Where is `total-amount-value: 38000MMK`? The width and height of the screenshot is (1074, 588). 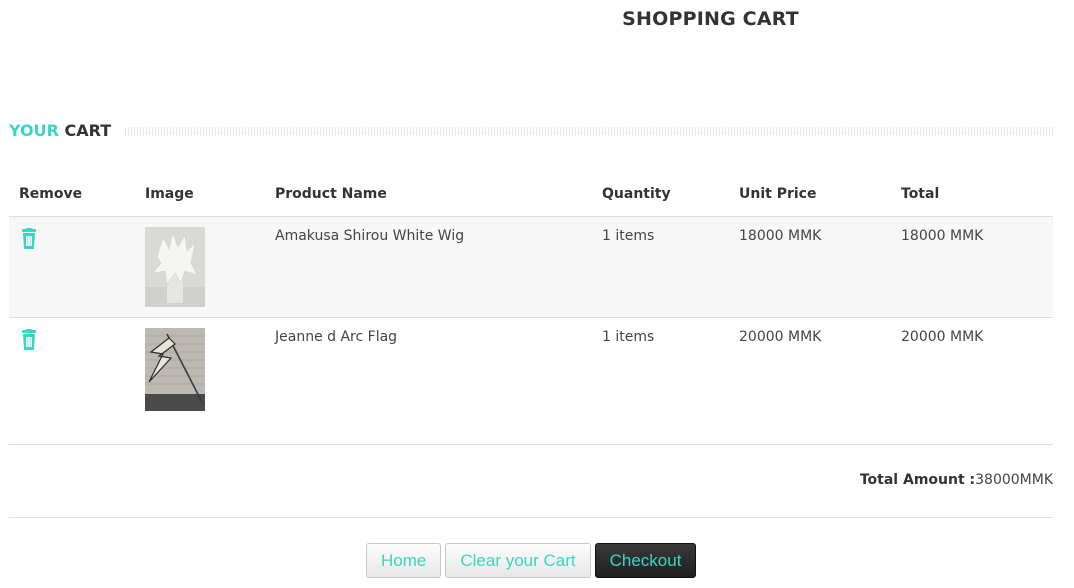
total-amount-value: 38000MMK is located at coordinates (1014, 480).